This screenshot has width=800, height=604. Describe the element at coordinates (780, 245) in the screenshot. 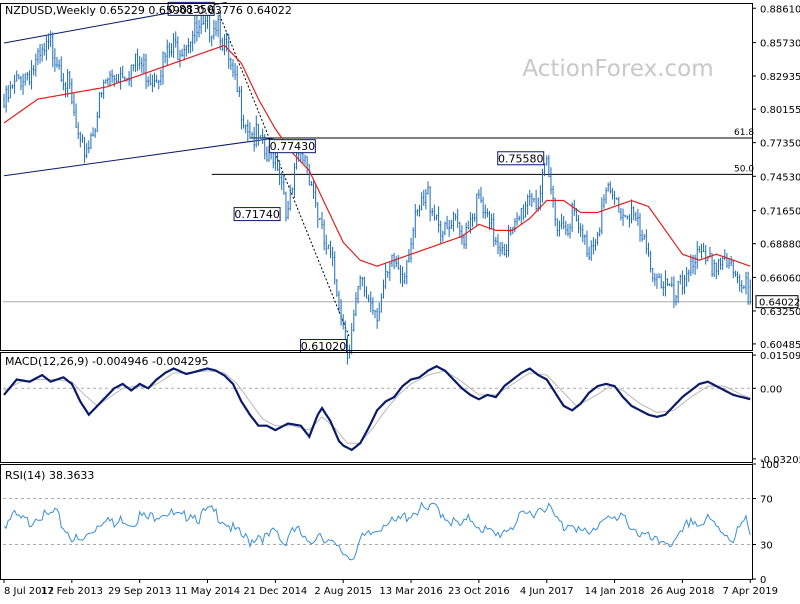

I see `price-ytick-label: 0.68880` at that location.